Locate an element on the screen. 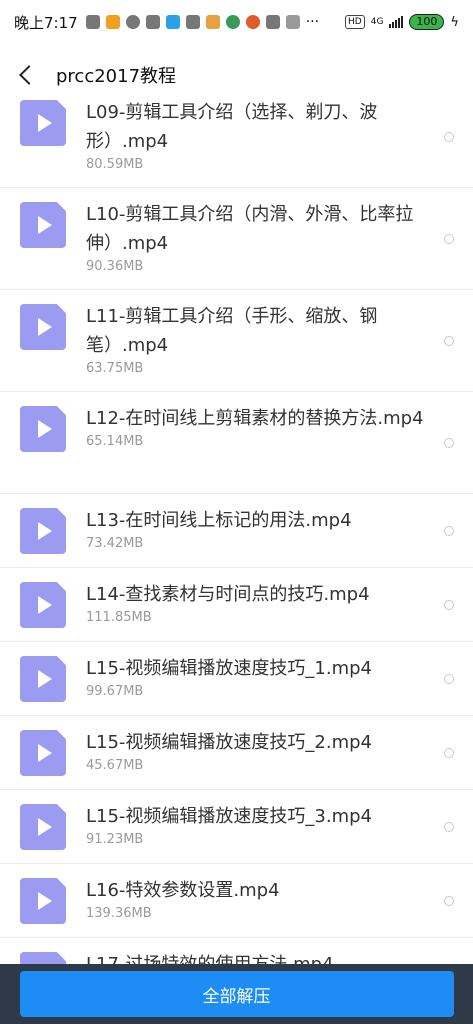 This screenshot has width=473, height=1024. list-item: L11-剪辑工具介绍（手形、缩放、钢笔）.mp4 63.75MB is located at coordinates (236, 341).